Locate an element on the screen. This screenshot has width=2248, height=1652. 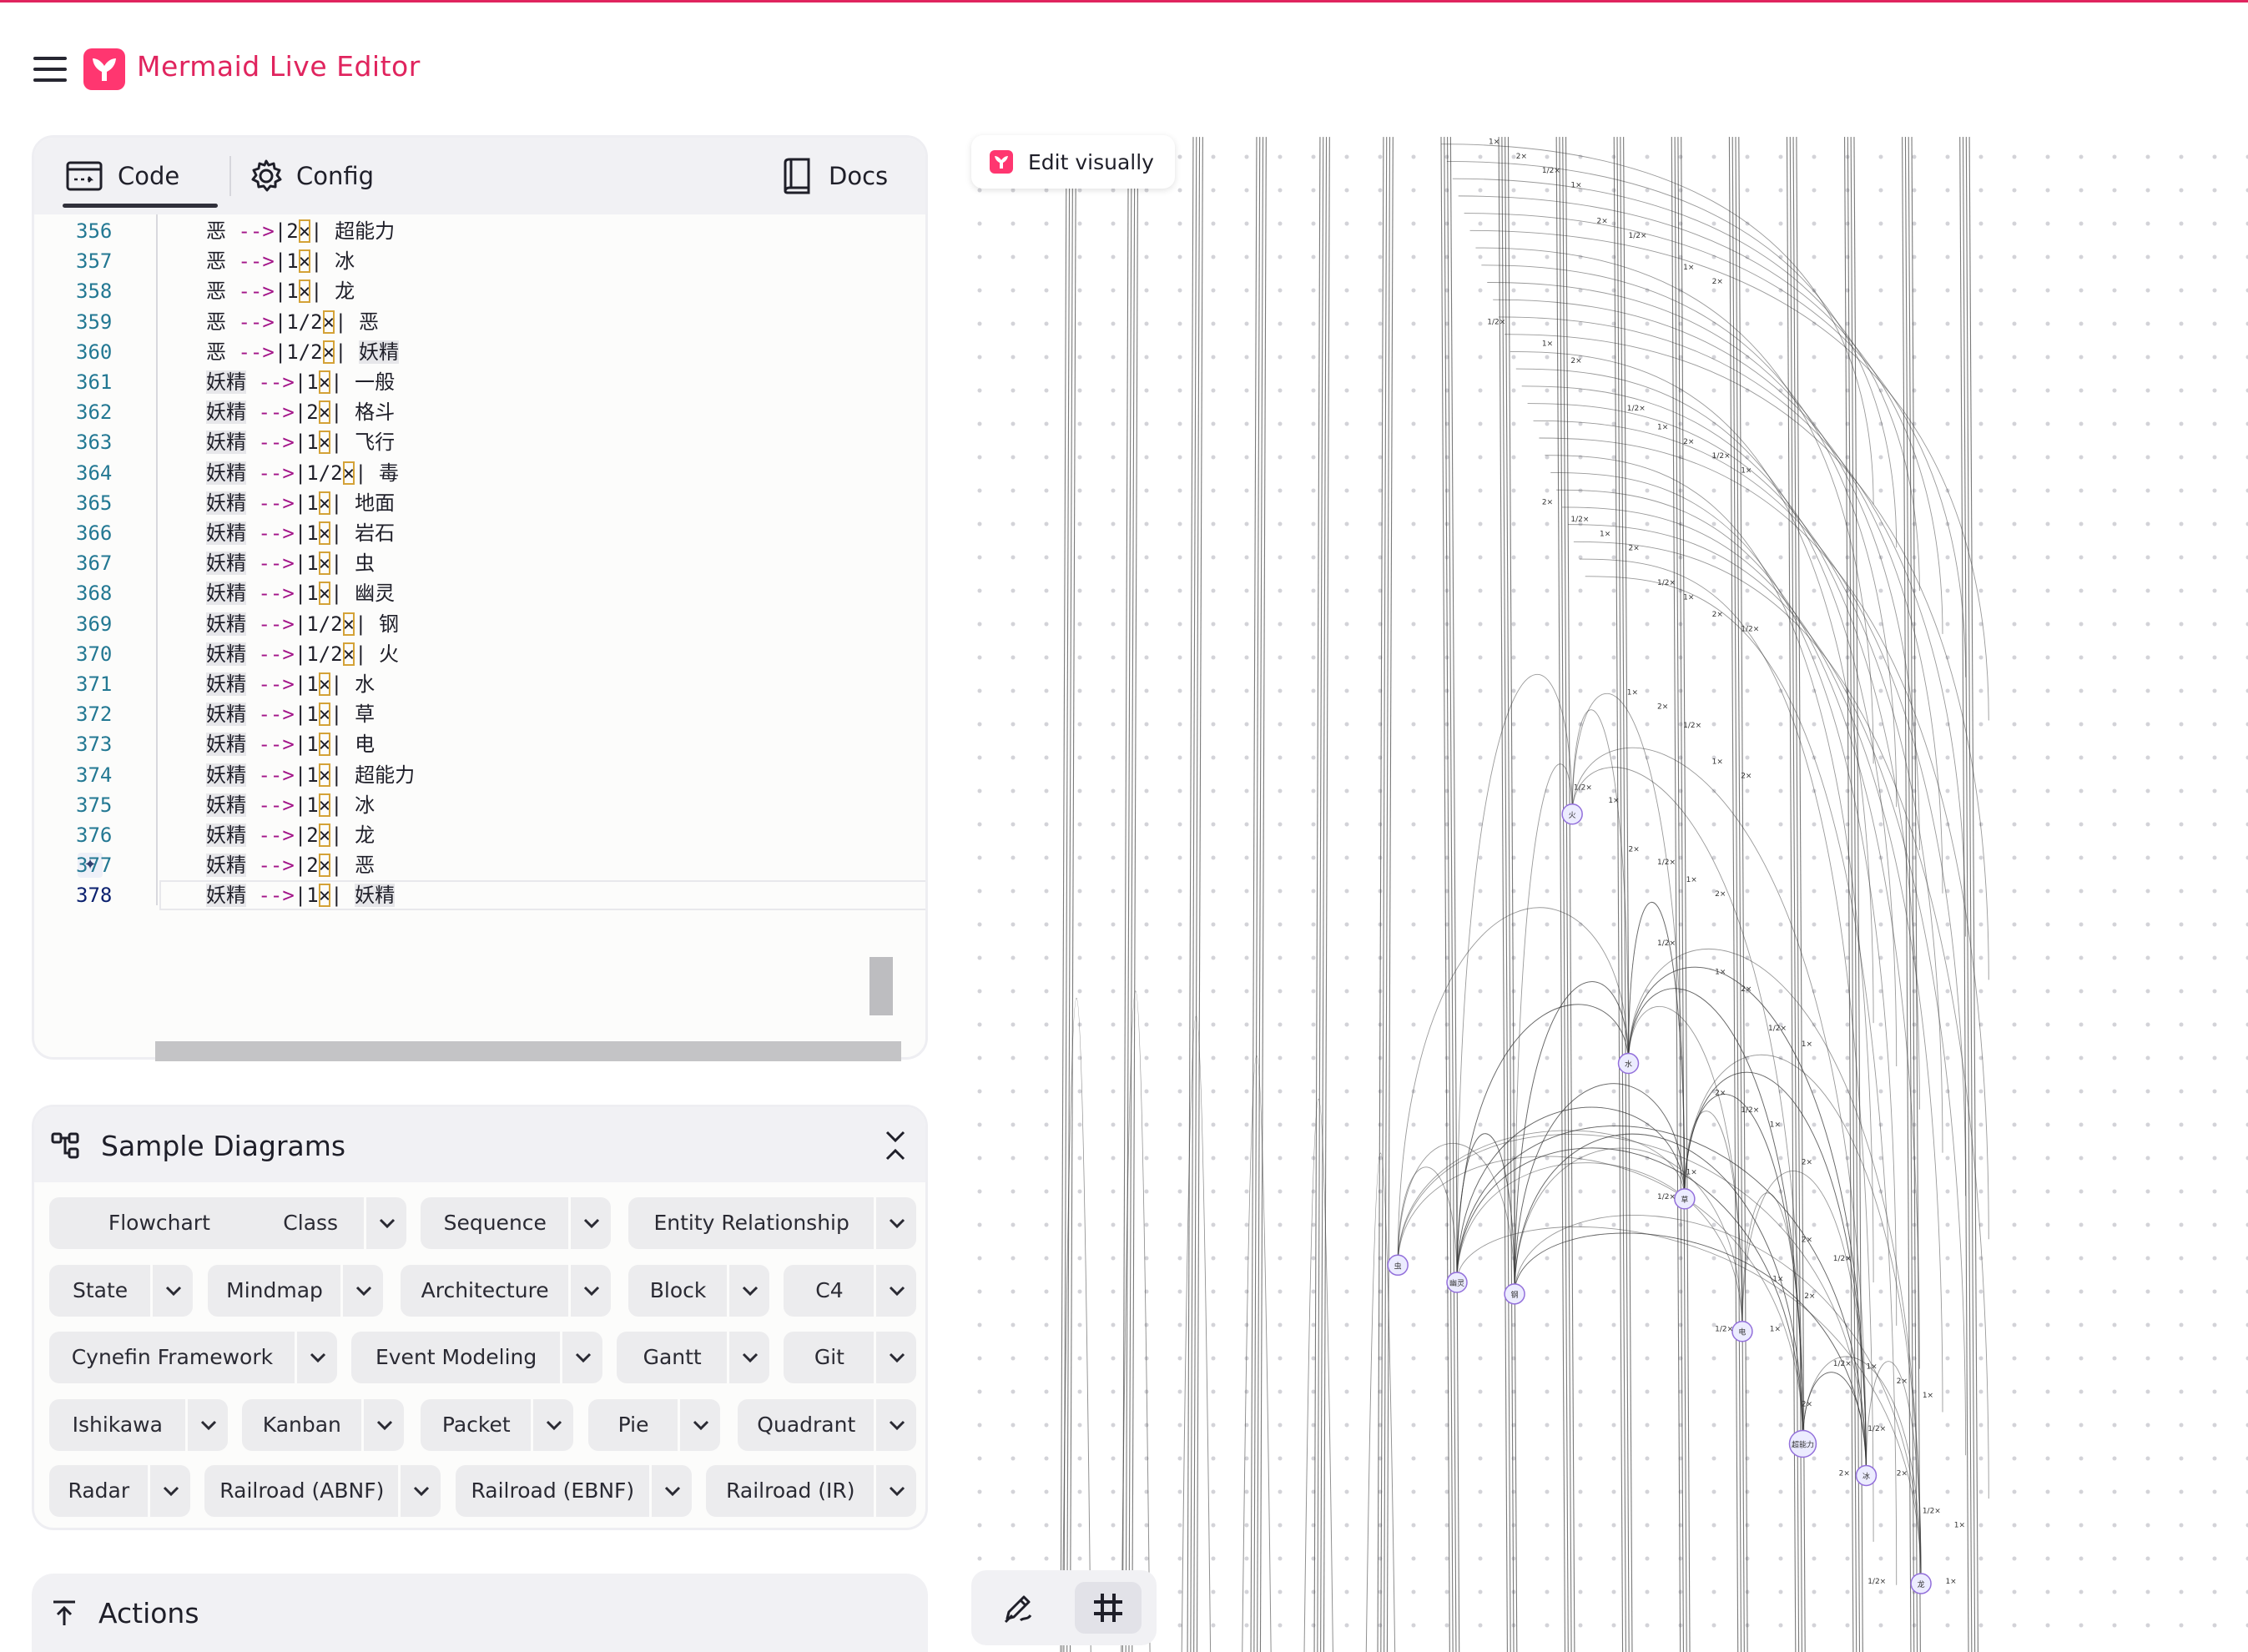
sample-diagrams-header: Sample Diagrams is located at coordinates (480, 1145).